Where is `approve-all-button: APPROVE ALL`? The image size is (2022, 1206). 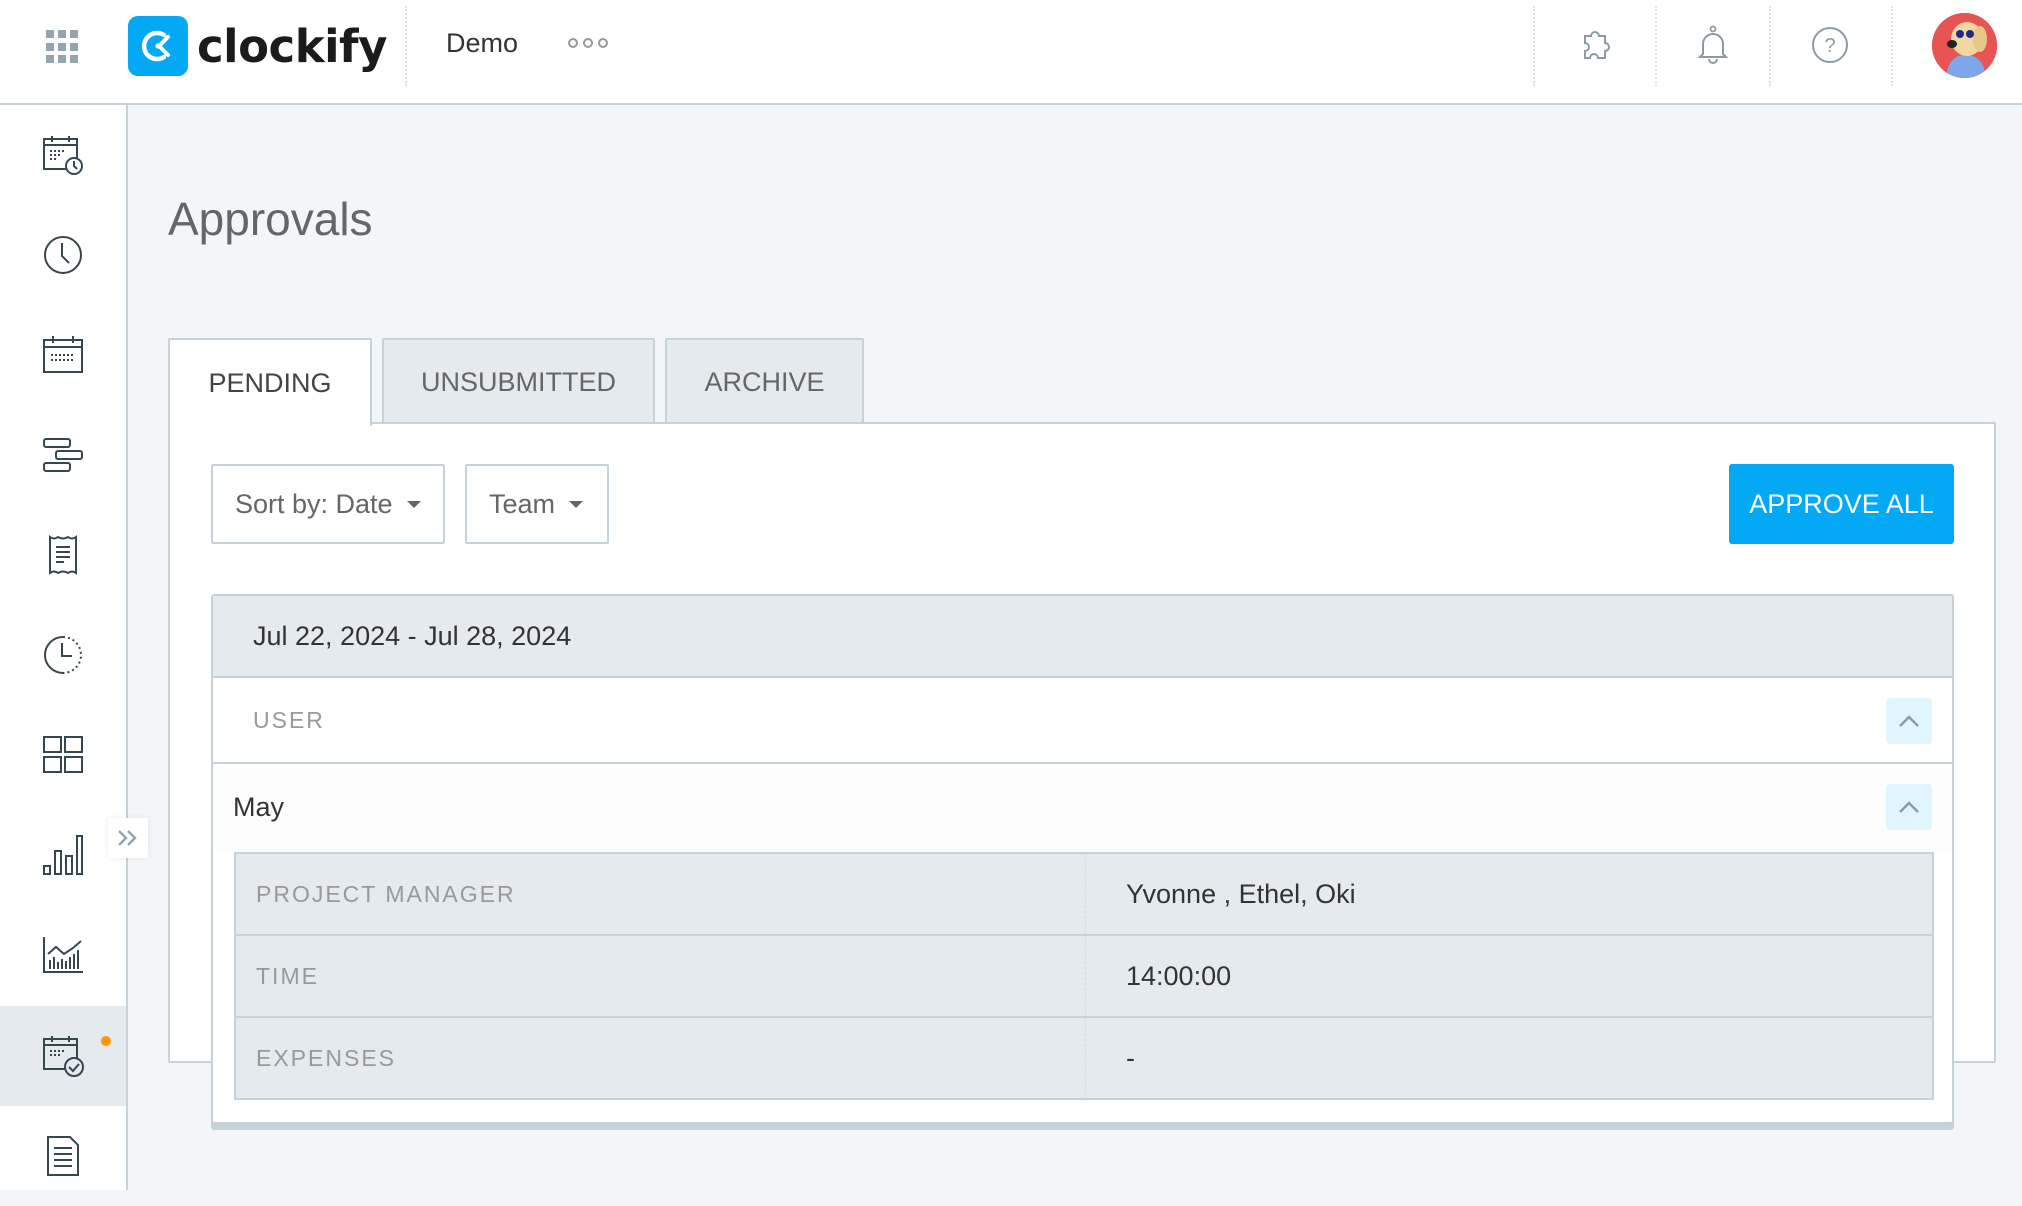 approve-all-button: APPROVE ALL is located at coordinates (1841, 504).